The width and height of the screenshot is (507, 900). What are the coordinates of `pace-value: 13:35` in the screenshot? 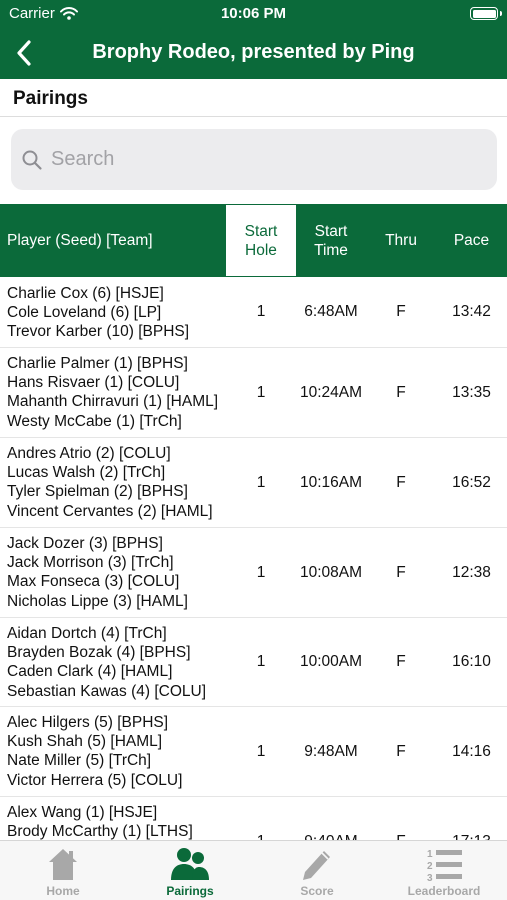 It's located at (471, 392).